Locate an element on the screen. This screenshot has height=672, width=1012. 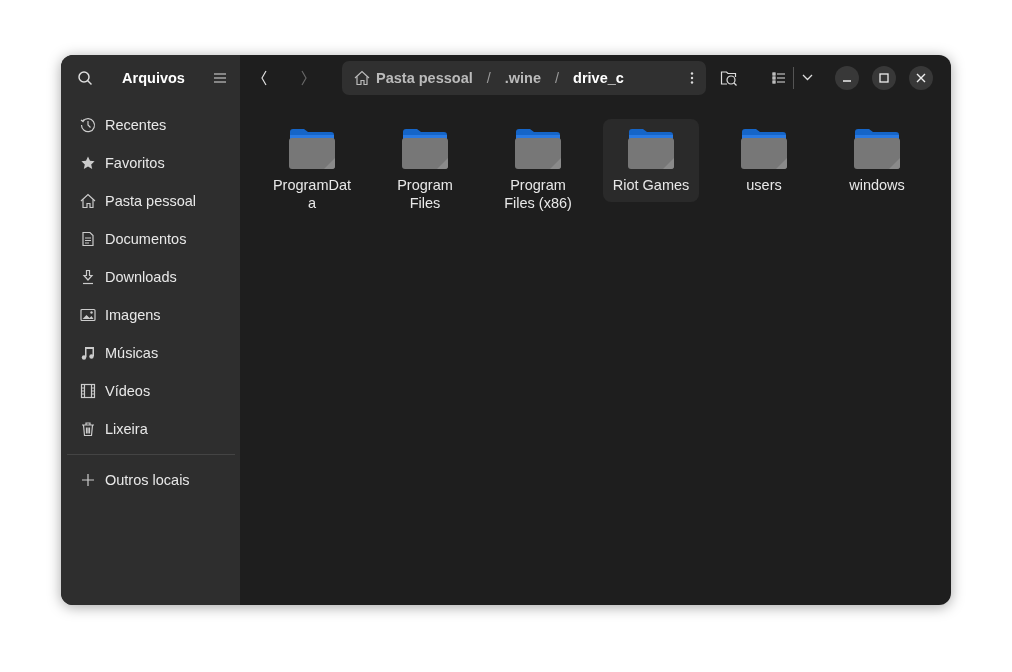
maximize-icon is located at coordinates (884, 77).